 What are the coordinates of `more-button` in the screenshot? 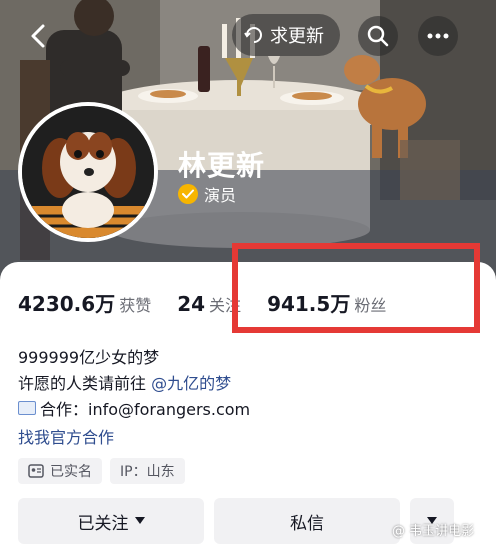 It's located at (438, 36).